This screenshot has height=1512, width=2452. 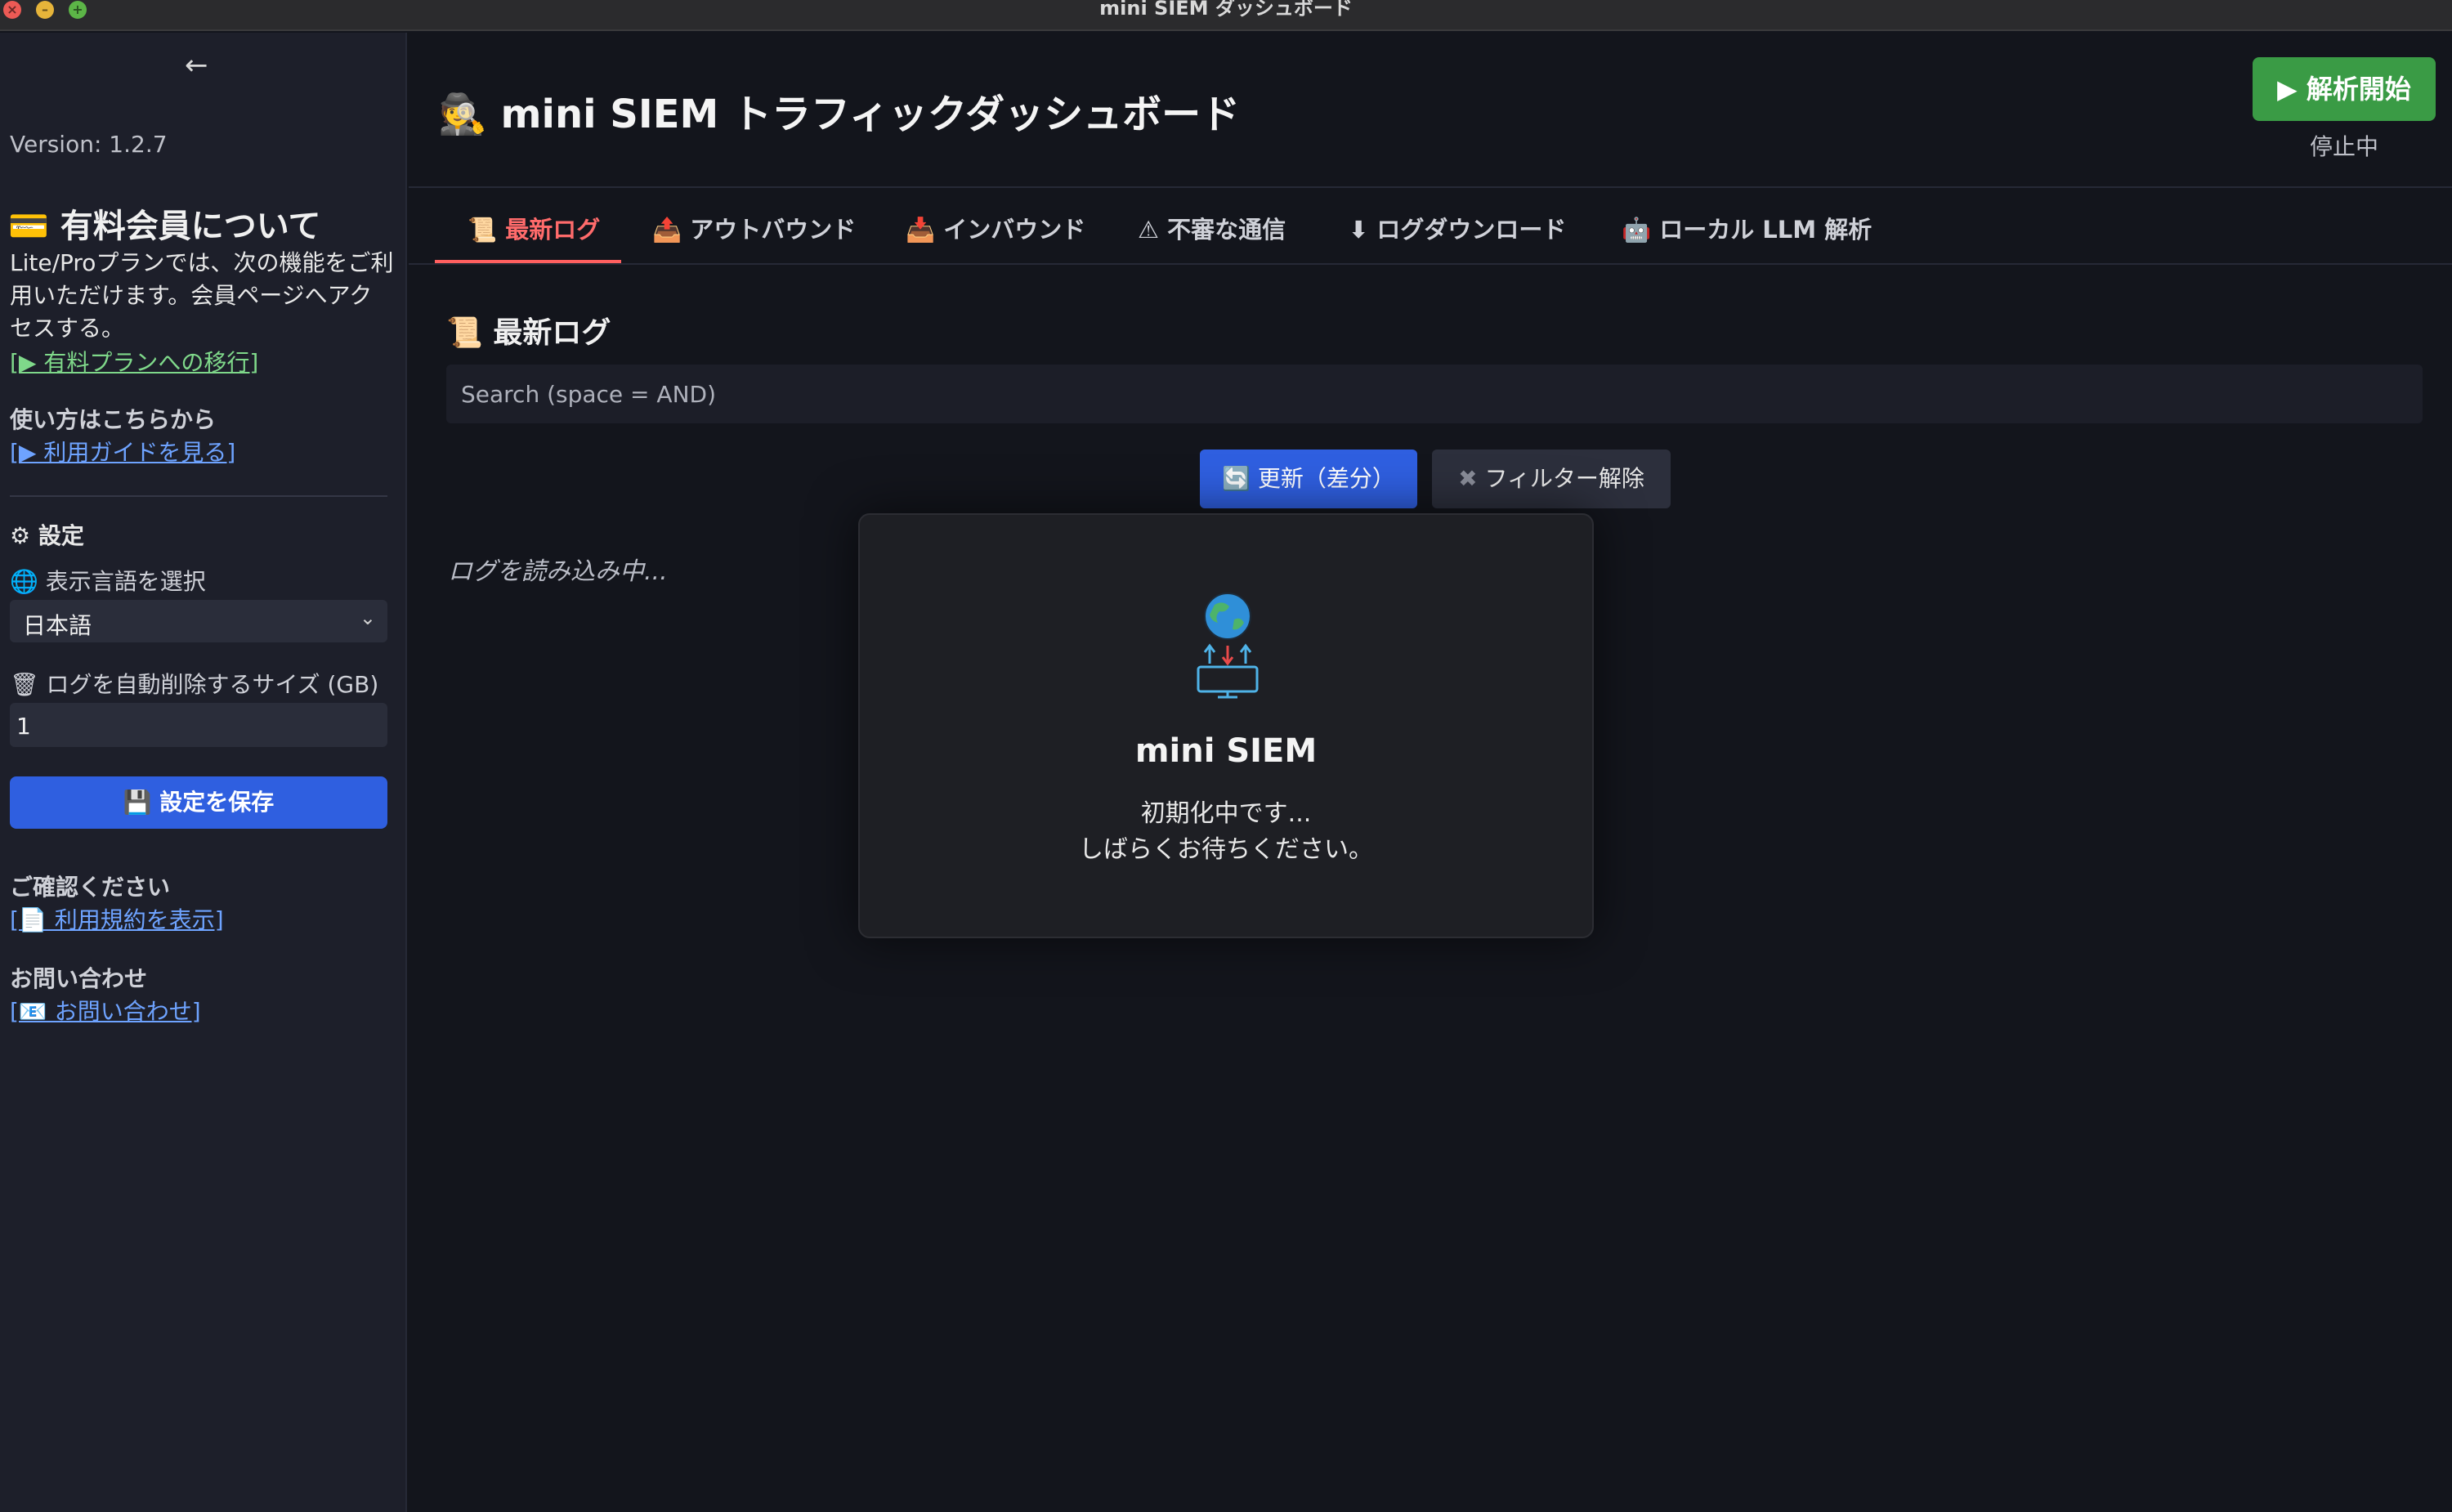 I want to click on header-divider, so click(x=1430, y=187).